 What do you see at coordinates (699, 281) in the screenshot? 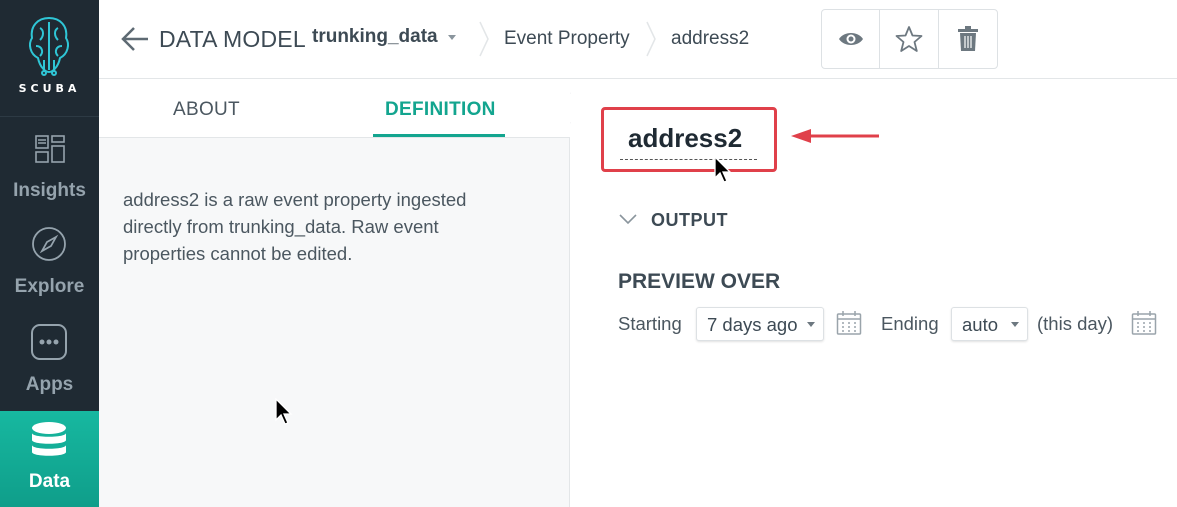
I see `preview-title: PREVIEW OVER` at bounding box center [699, 281].